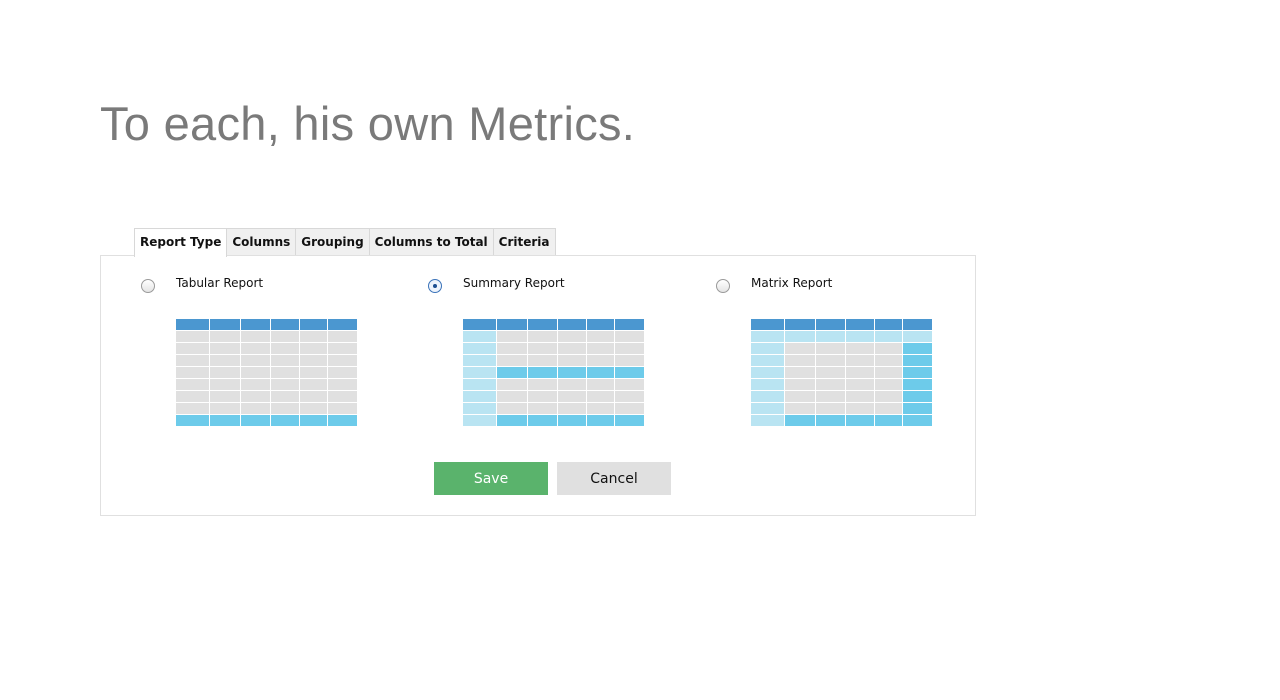  I want to click on matrix-report-label: Matrix Report, so click(792, 283).